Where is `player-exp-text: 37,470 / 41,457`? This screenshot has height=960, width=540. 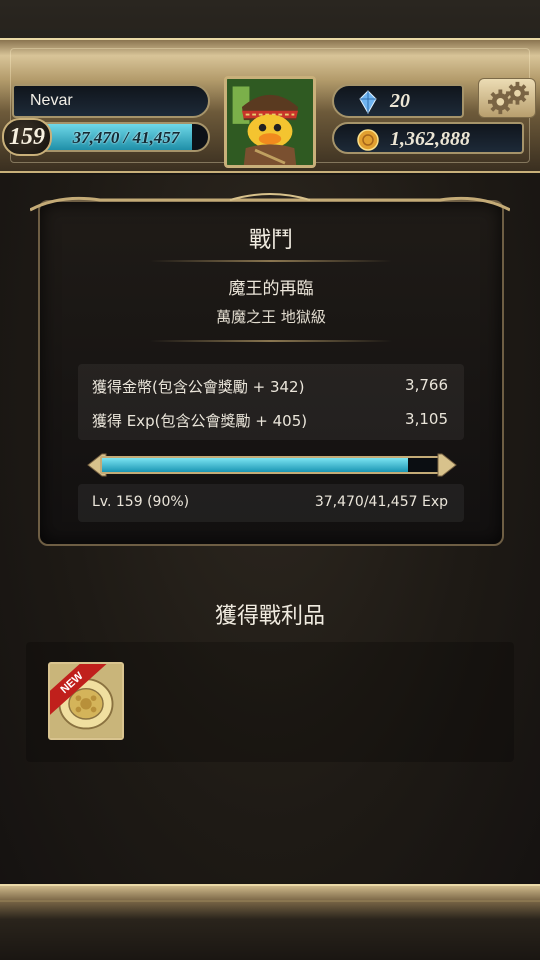
player-exp-text: 37,470 / 41,457 is located at coordinates (126, 137).